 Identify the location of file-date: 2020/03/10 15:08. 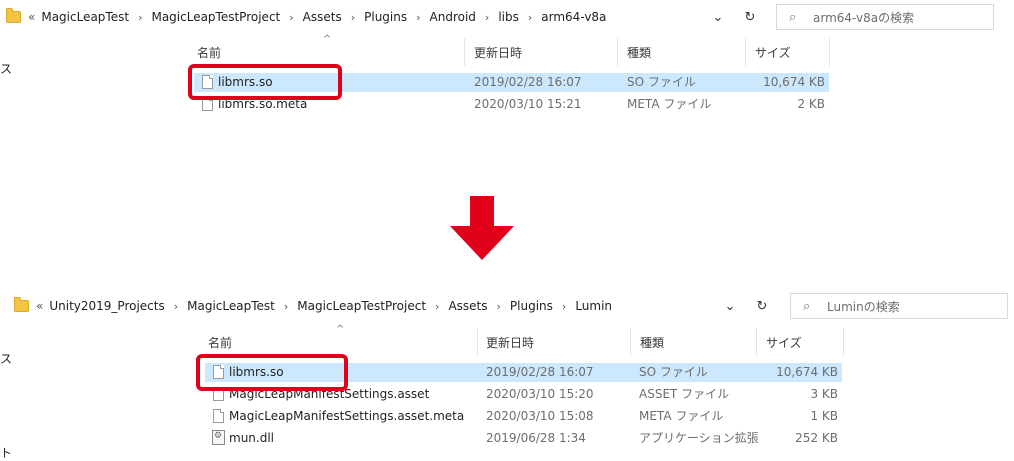
(540, 416).